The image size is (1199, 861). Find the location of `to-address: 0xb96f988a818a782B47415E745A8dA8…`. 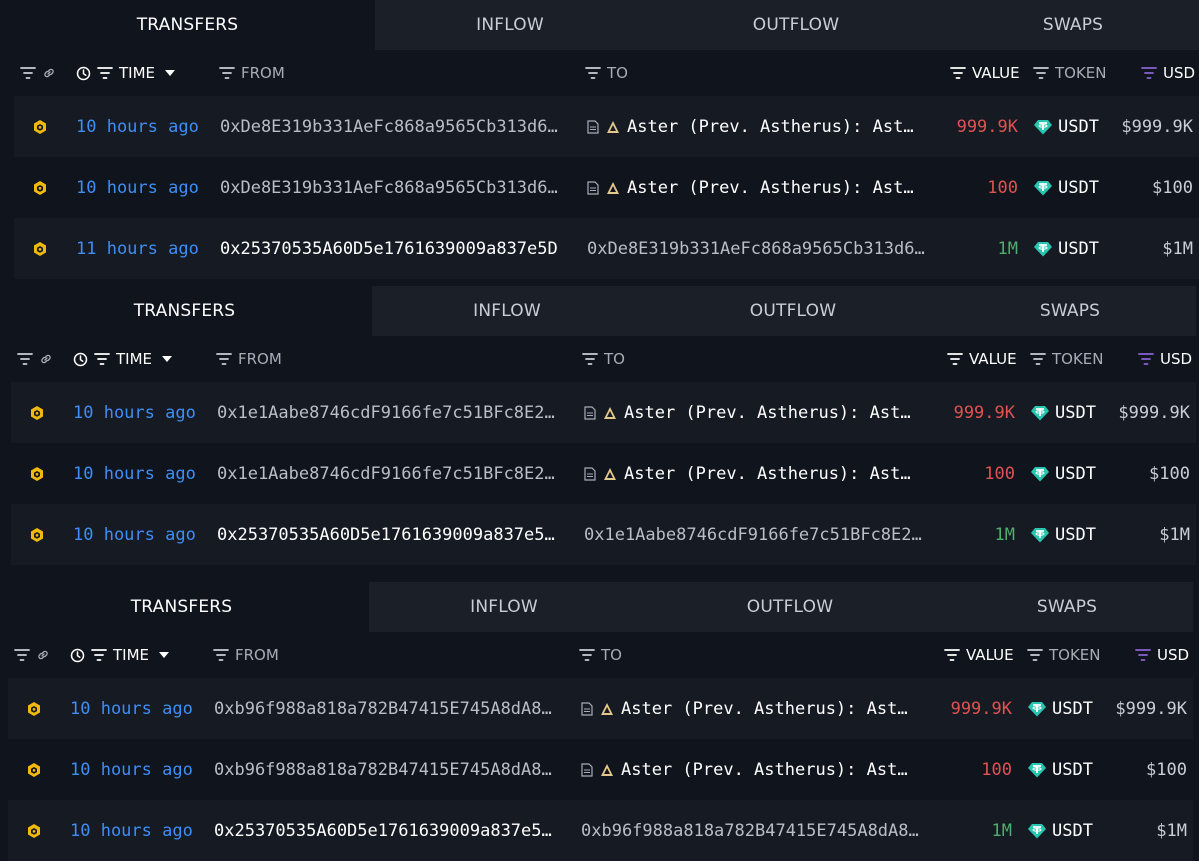

to-address: 0xb96f988a818a782B47415E745A8dA8… is located at coordinates (756, 831).